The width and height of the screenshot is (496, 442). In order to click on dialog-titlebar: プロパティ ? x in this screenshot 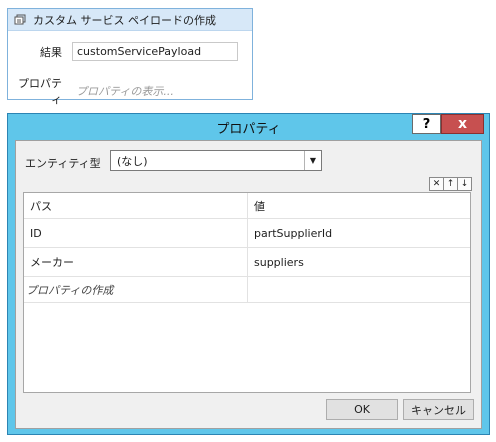, I will do `click(248, 127)`.